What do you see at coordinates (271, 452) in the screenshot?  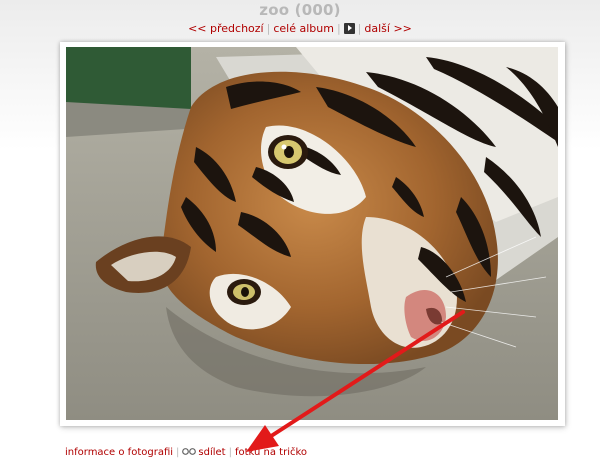 I see `tshirt-link: fotku na tričko` at bounding box center [271, 452].